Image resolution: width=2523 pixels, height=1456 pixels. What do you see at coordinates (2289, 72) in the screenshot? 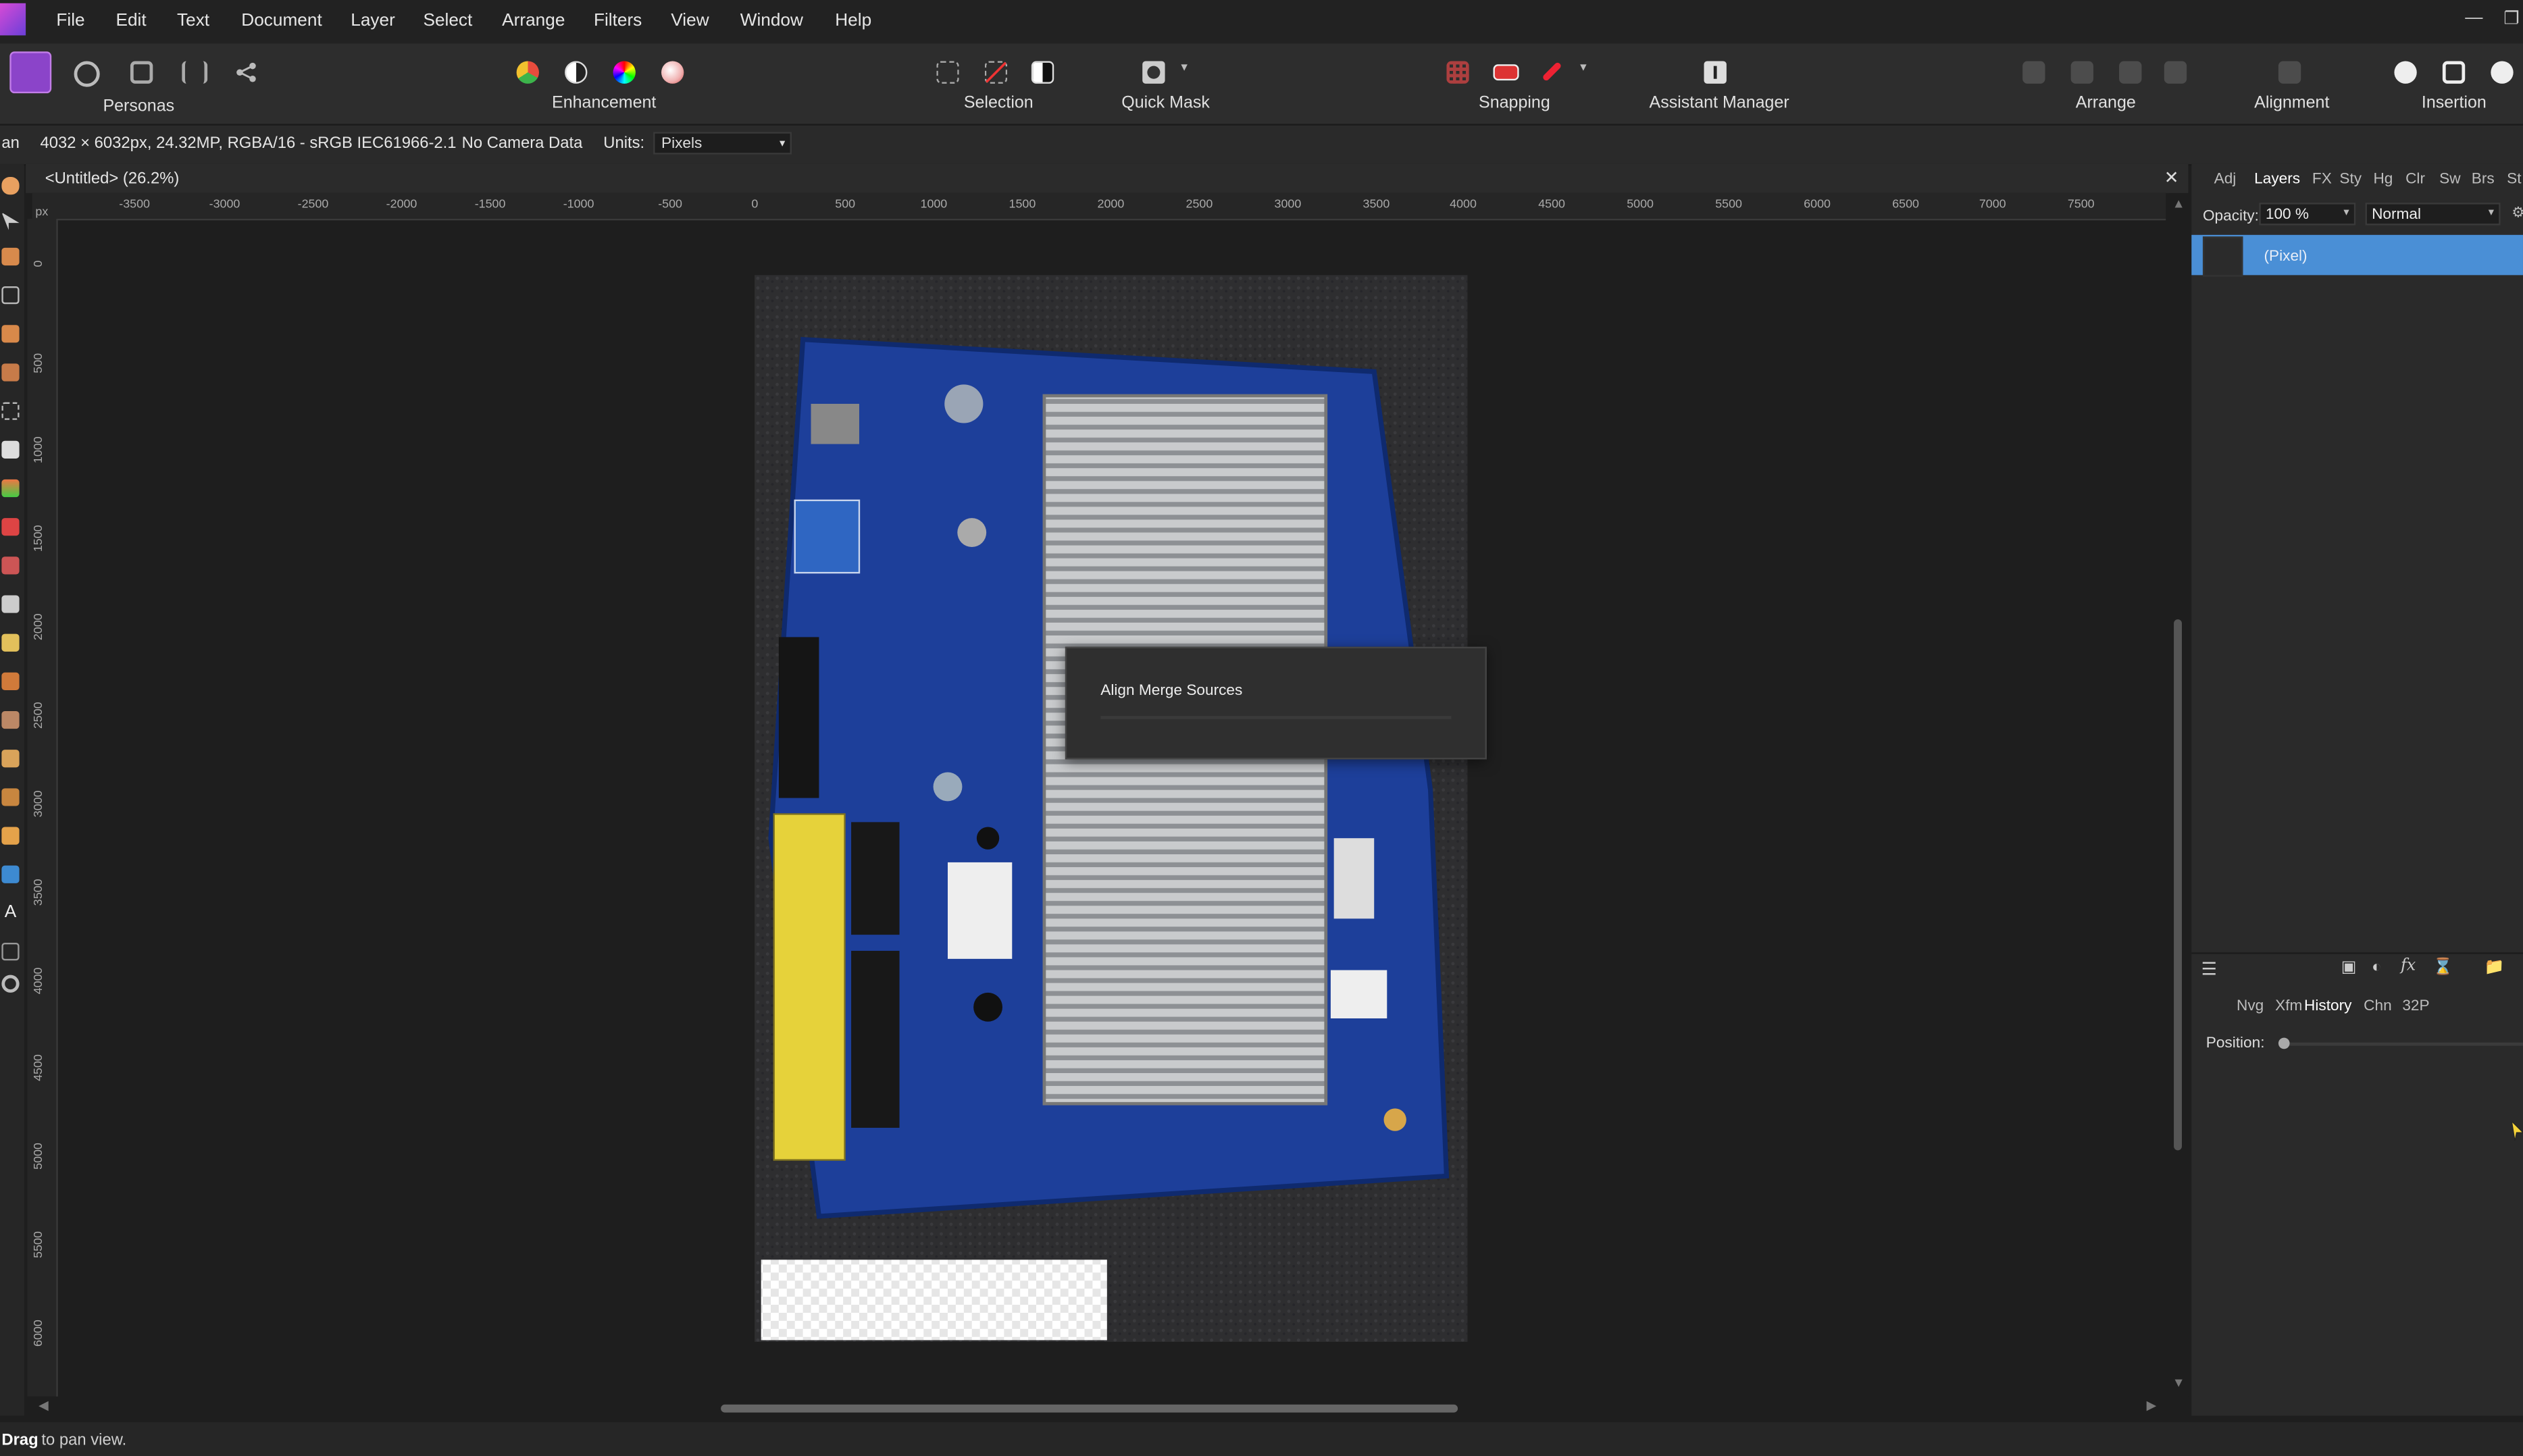
I see `alignment-icon` at bounding box center [2289, 72].